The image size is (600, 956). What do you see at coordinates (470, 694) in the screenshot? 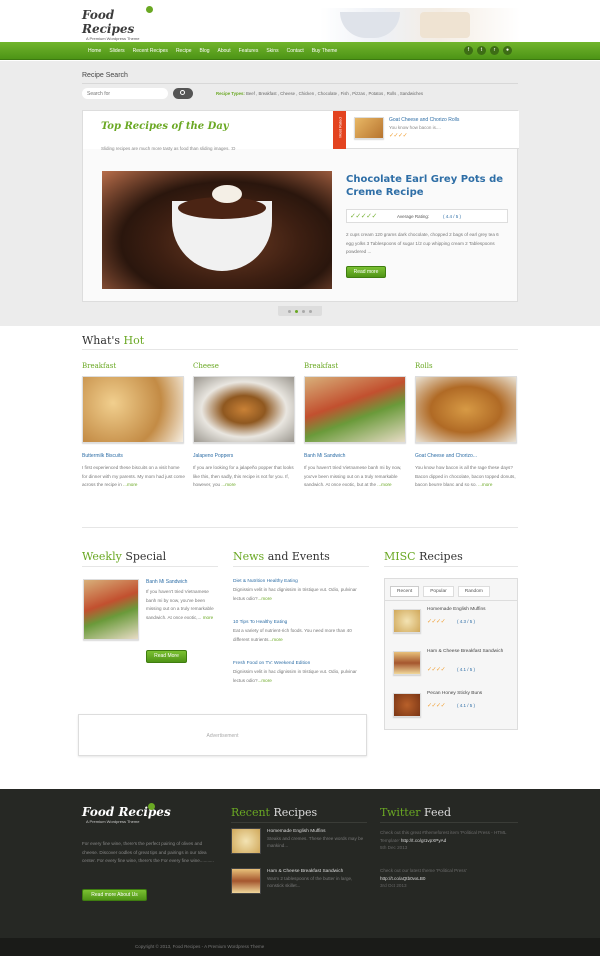
I see `misc-item-name: Pecan Honey Sticky Buns` at bounding box center [470, 694].